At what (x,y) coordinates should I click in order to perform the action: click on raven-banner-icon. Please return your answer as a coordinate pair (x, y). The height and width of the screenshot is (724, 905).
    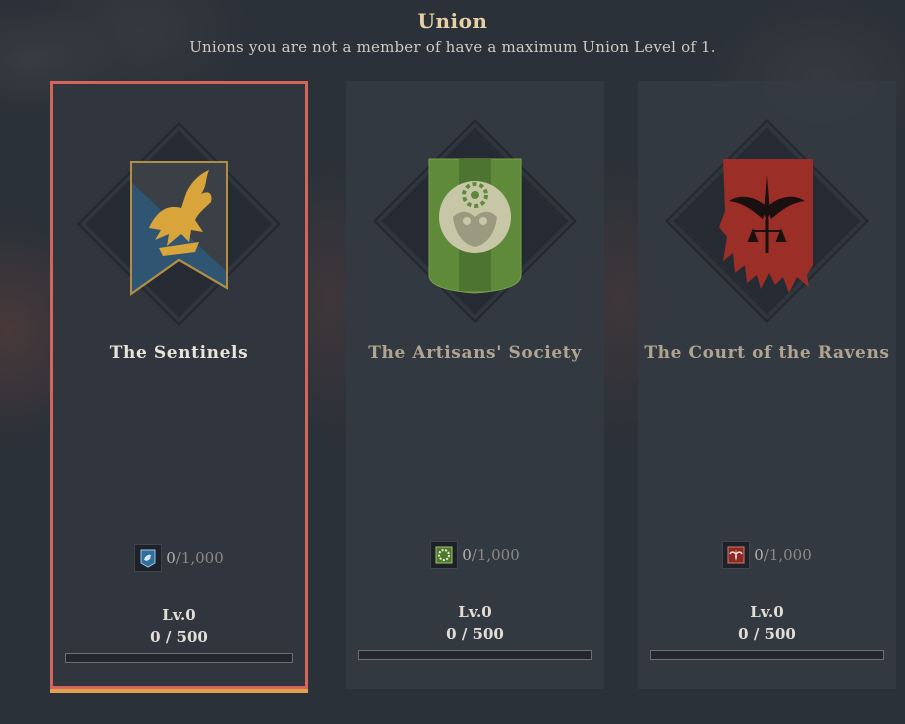
    Looking at the image, I should click on (766, 226).